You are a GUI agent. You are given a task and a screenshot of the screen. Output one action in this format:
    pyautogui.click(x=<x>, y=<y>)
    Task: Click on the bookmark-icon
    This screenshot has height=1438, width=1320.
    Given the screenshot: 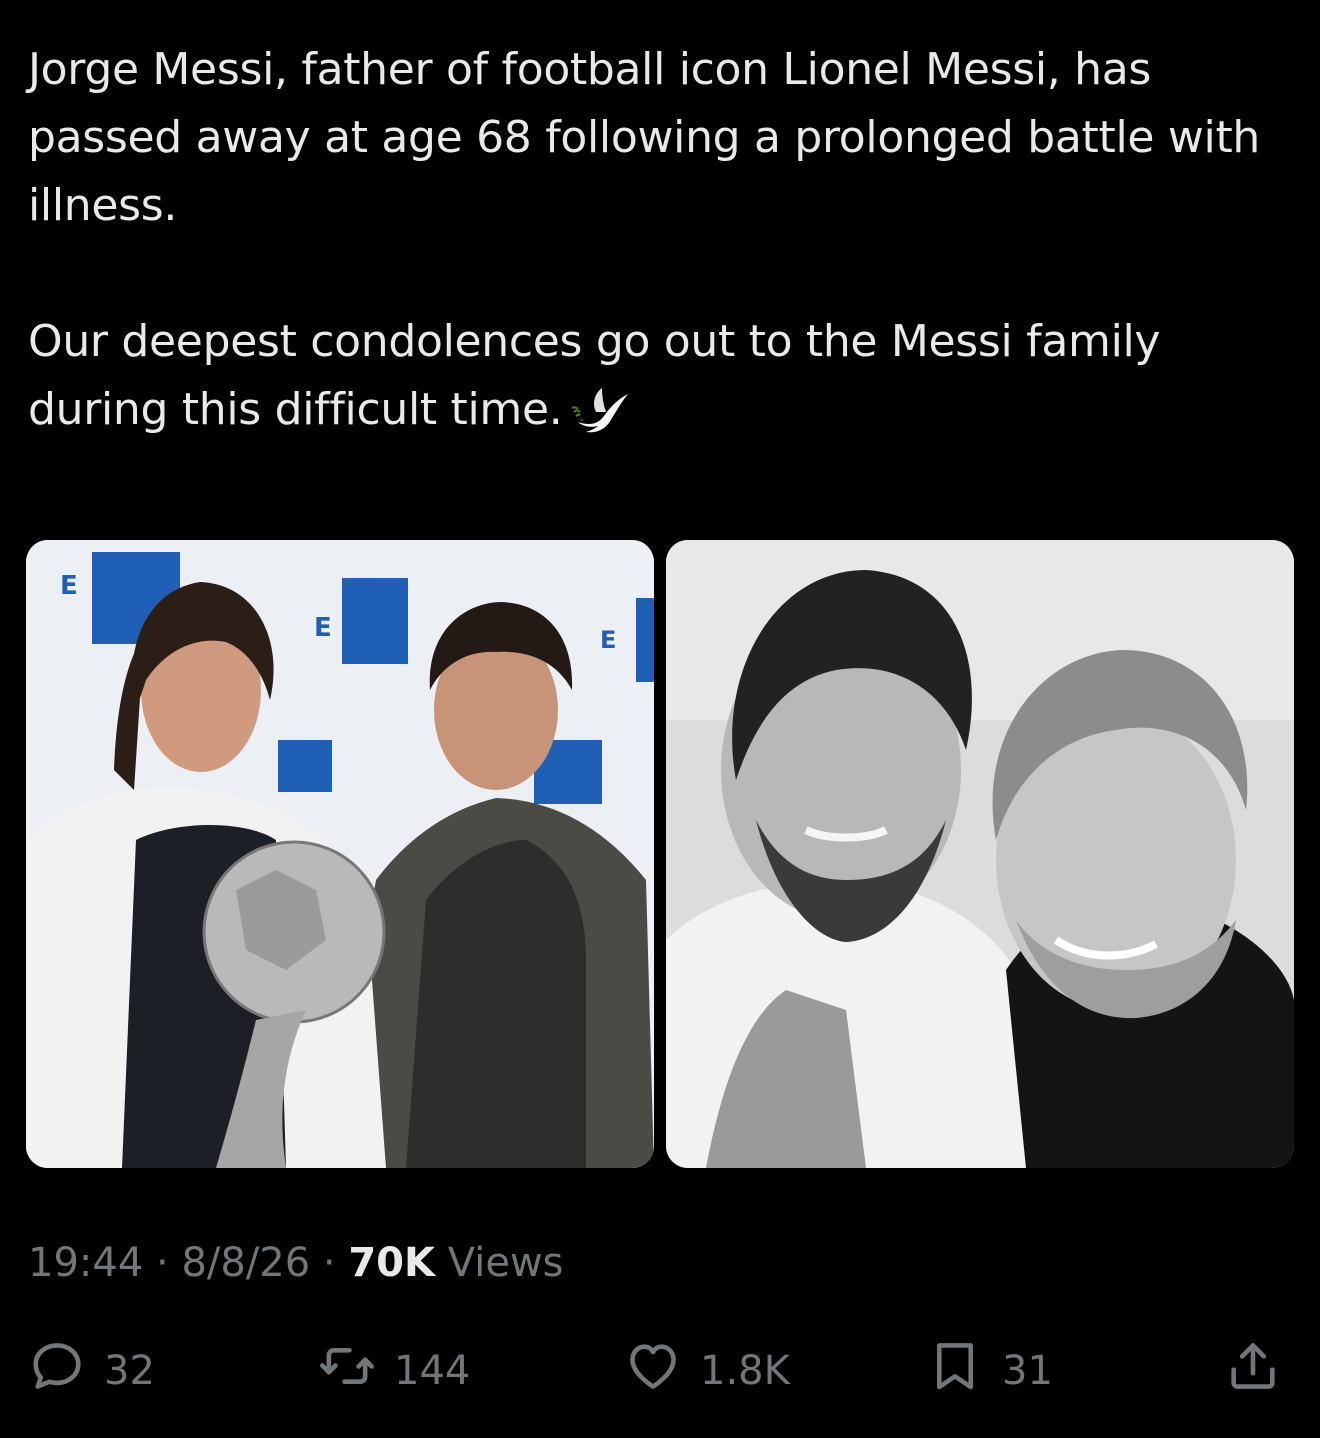 What is the action you would take?
    pyautogui.click(x=955, y=1371)
    